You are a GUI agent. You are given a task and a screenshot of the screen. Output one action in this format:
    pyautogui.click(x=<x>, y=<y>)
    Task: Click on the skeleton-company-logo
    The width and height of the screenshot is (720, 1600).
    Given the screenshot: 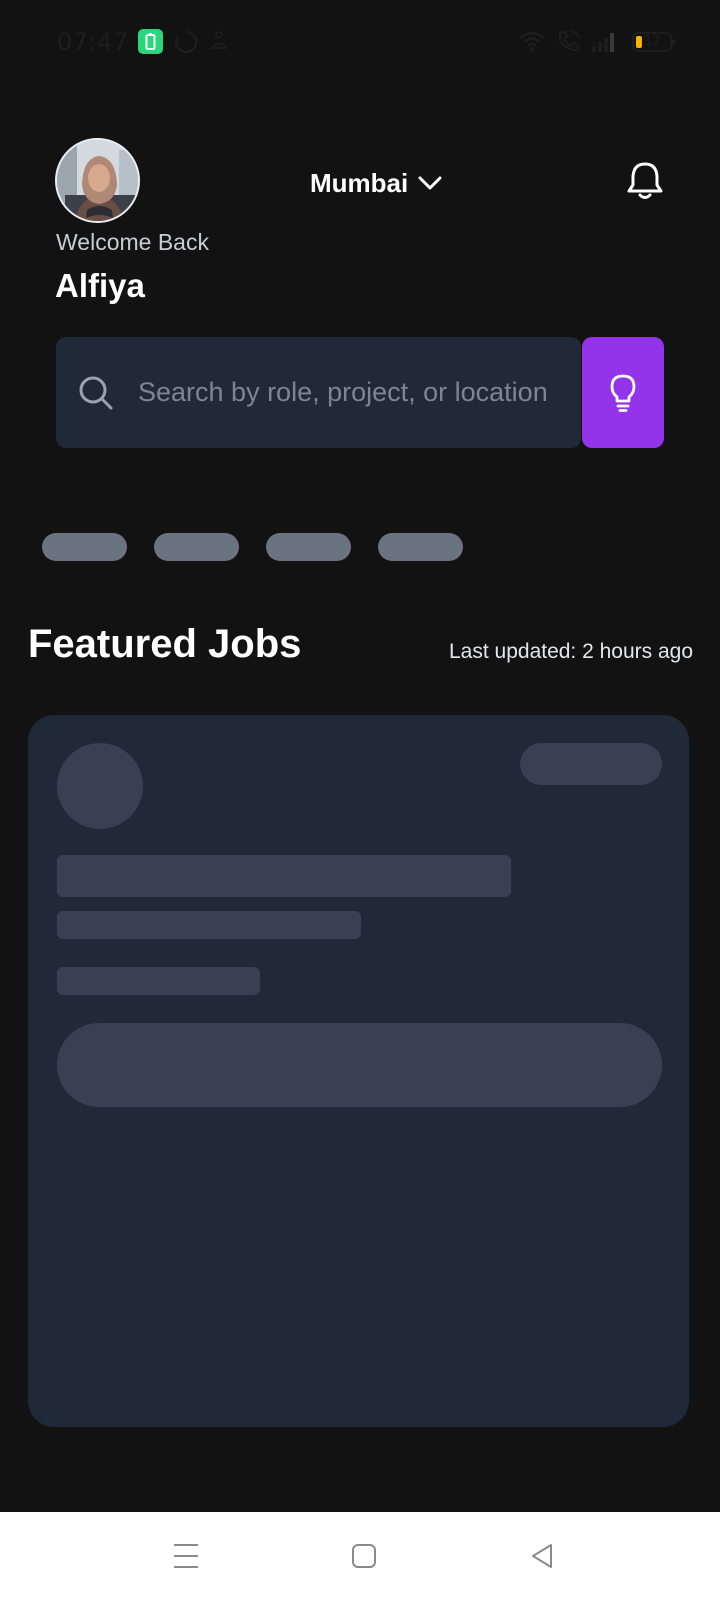 What is the action you would take?
    pyautogui.click(x=100, y=786)
    